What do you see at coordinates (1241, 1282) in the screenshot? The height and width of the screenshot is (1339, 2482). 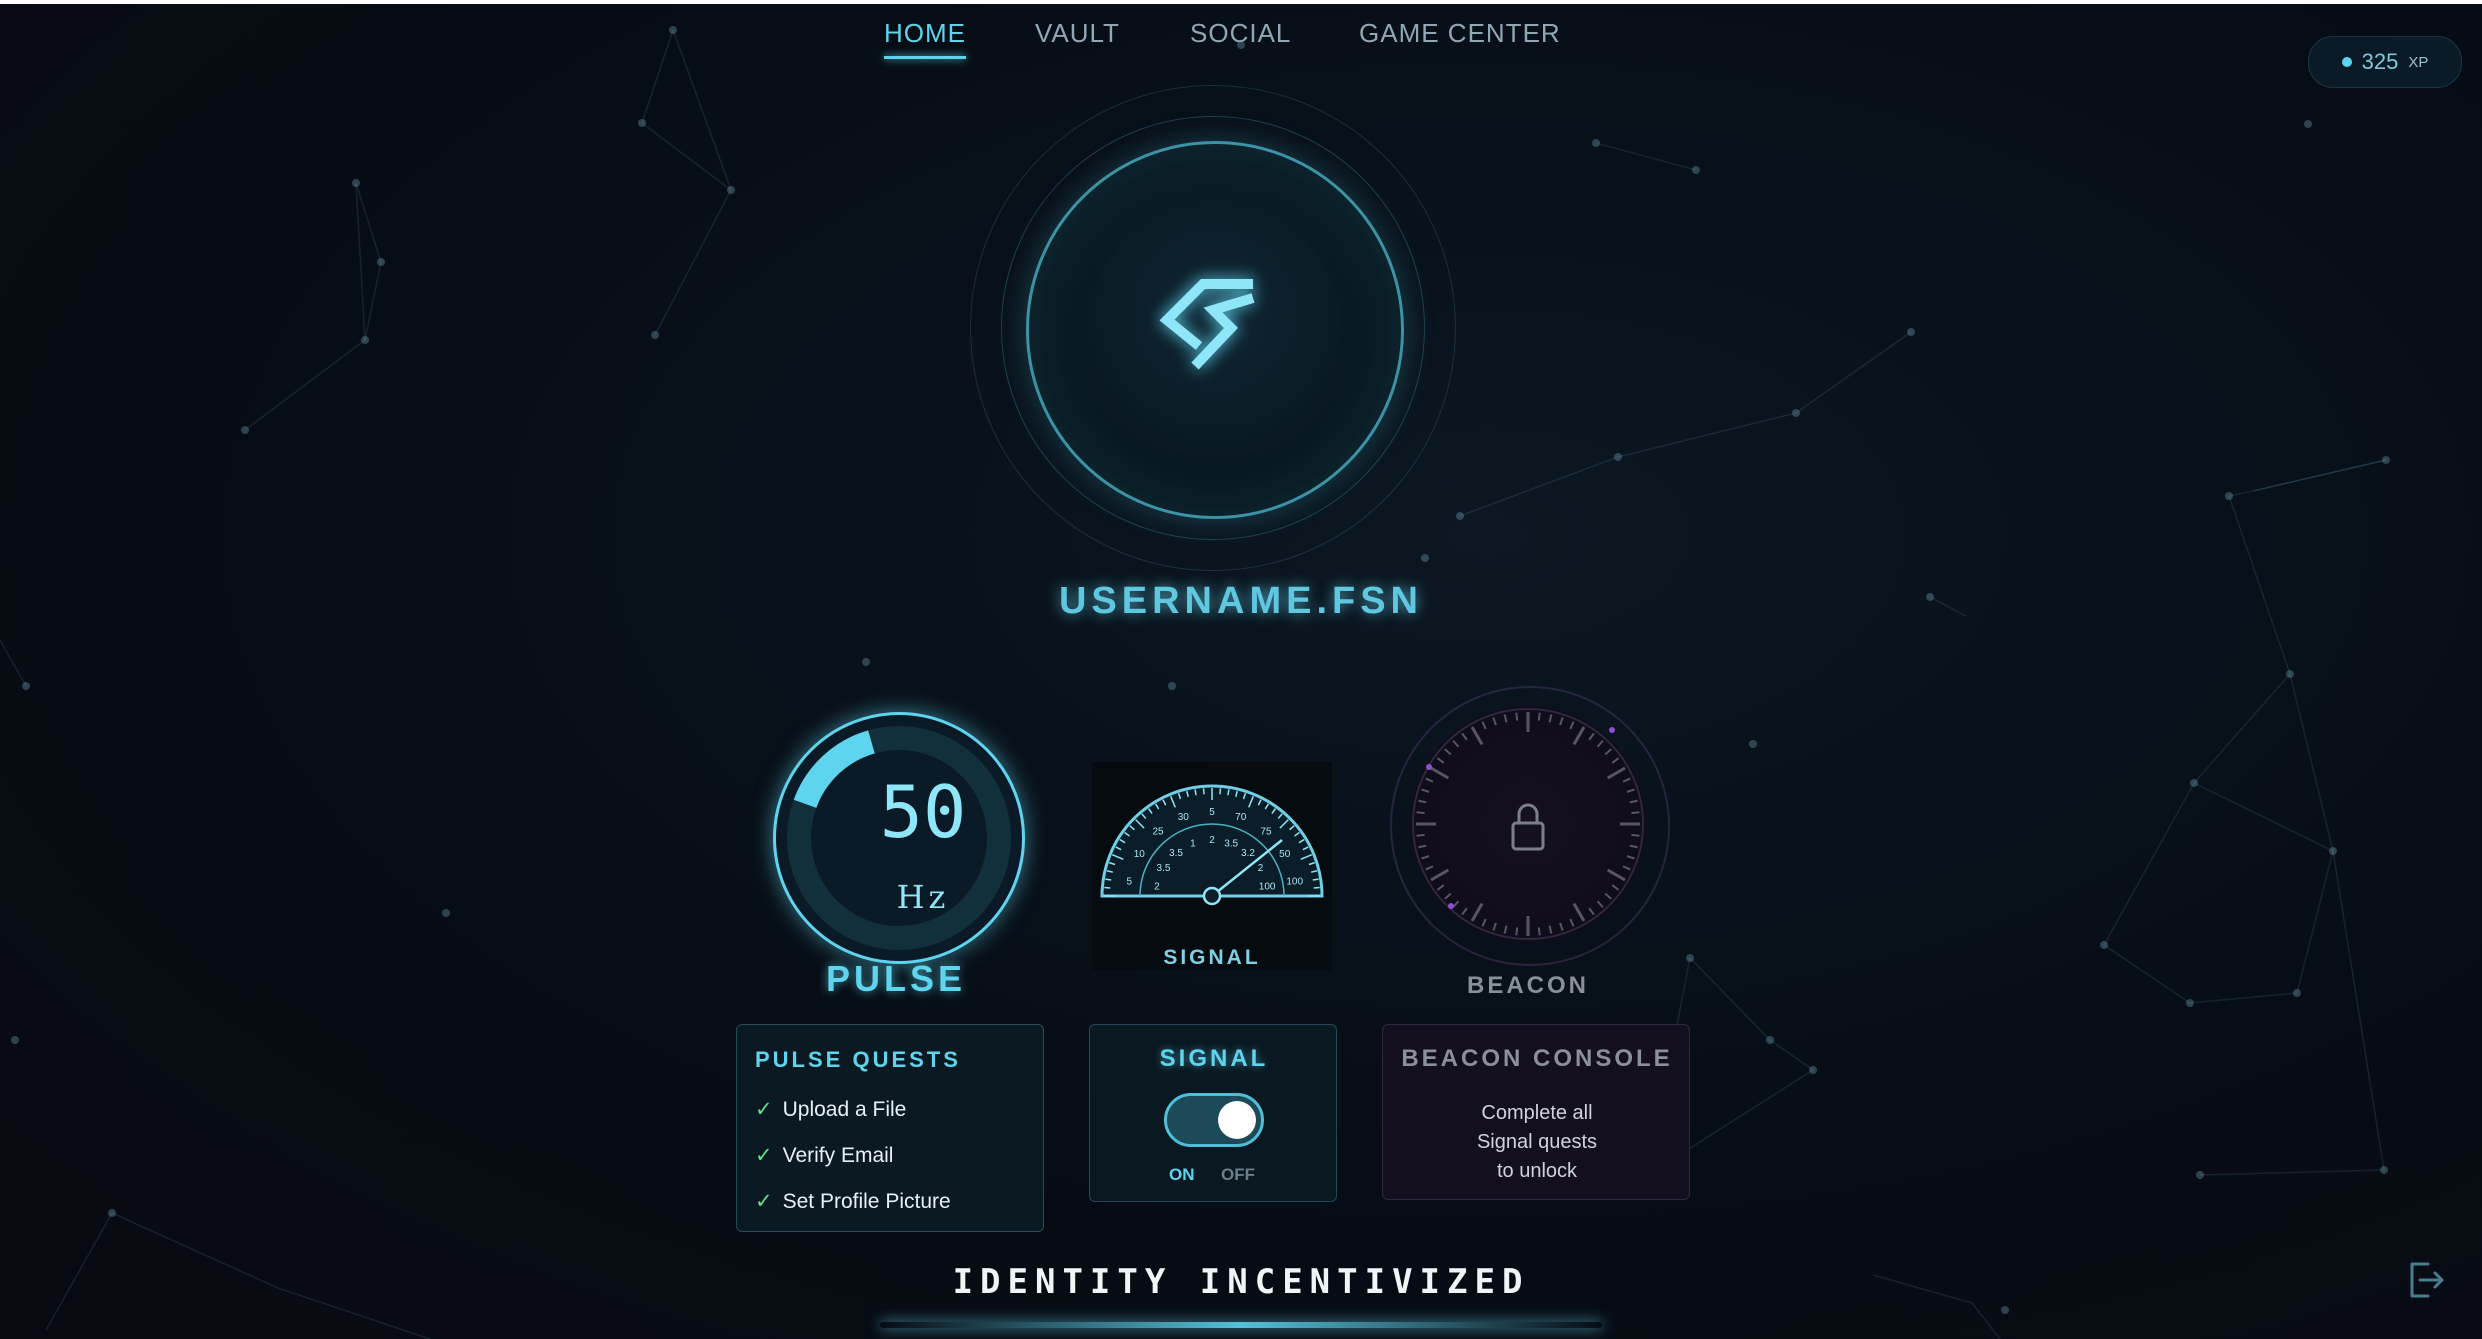 I see `tagline: IDENTITY INCENTIVIZED` at bounding box center [1241, 1282].